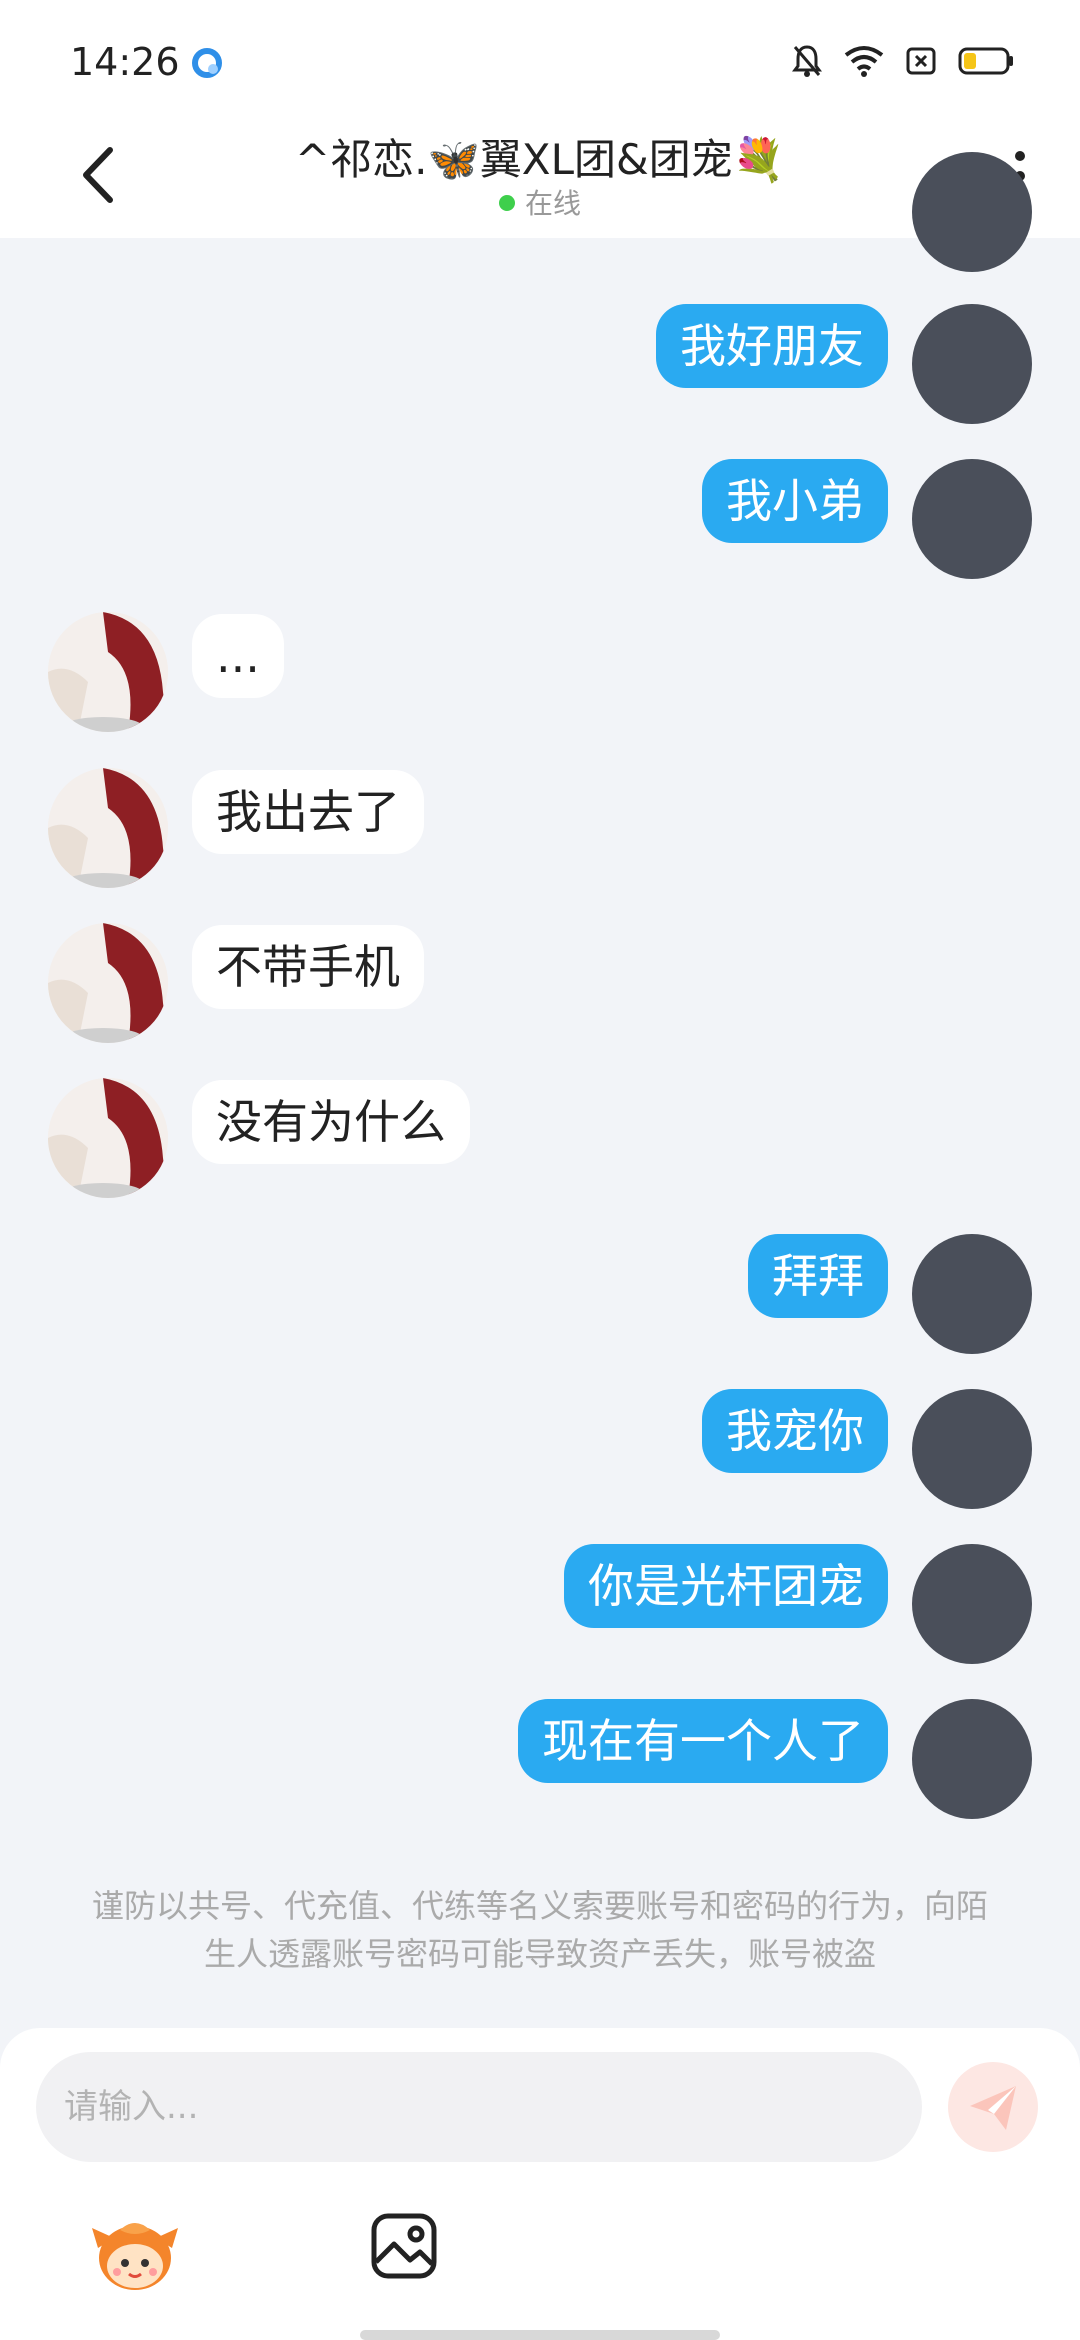  What do you see at coordinates (540, 159) in the screenshot?
I see `chat-title: ^祁恋.🦋翼XL团&团宠💐` at bounding box center [540, 159].